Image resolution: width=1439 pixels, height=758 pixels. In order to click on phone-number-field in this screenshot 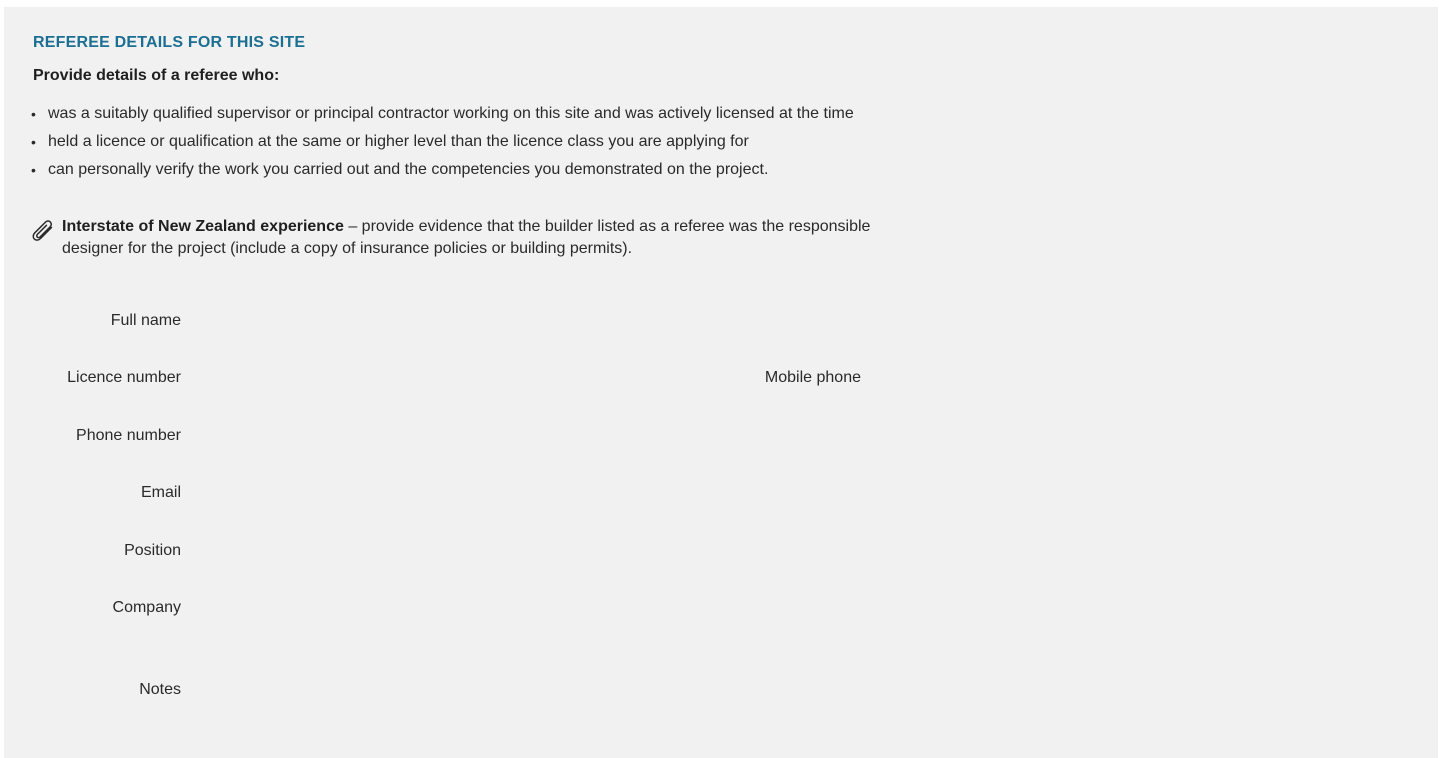, I will do `click(451, 438)`.